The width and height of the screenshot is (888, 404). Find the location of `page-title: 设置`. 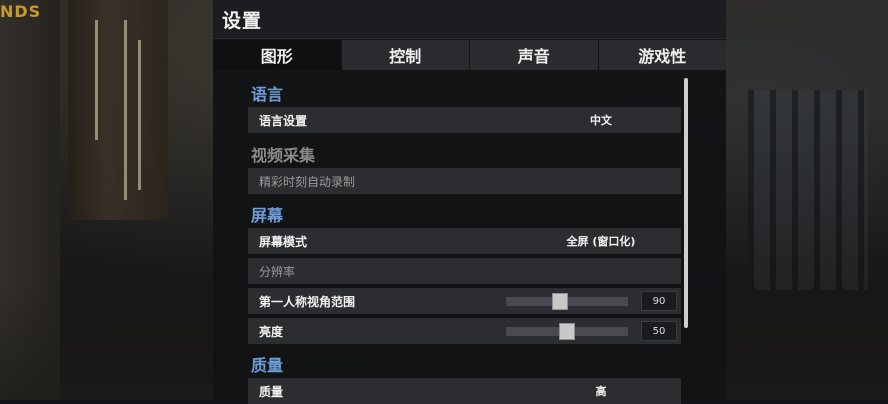

page-title: 设置 is located at coordinates (242, 20).